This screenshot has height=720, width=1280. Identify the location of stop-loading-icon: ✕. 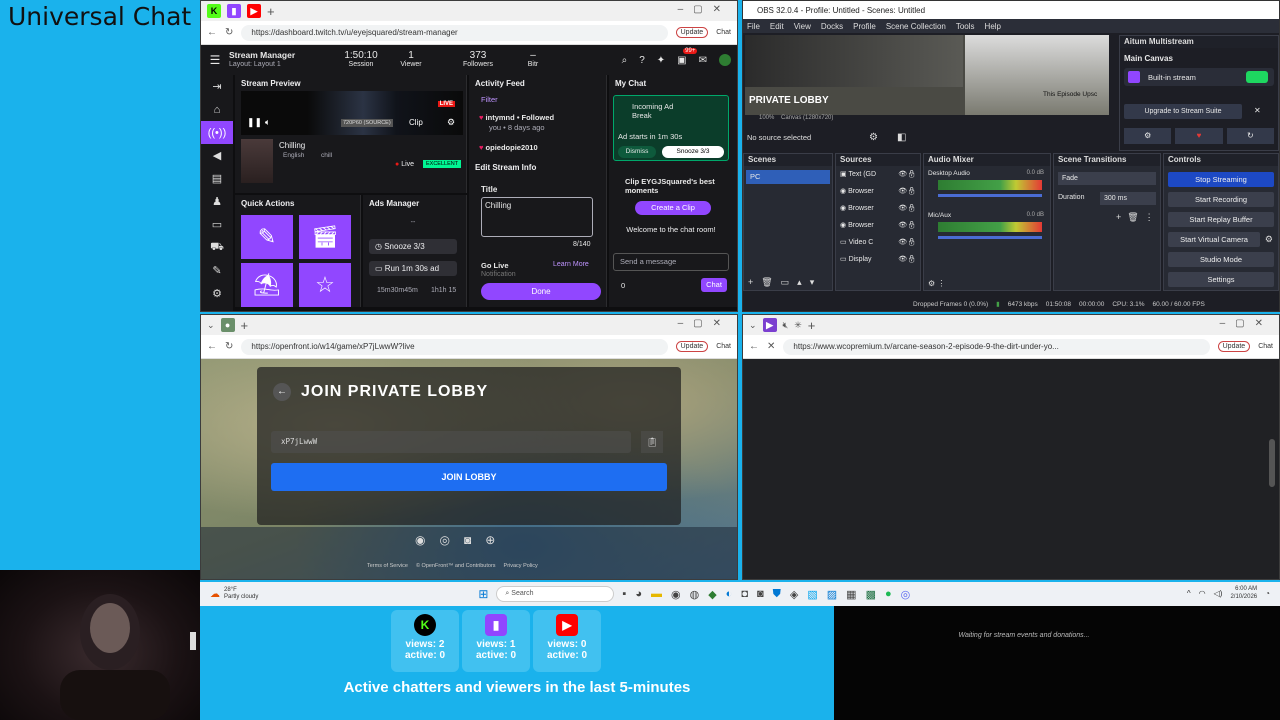
(771, 346).